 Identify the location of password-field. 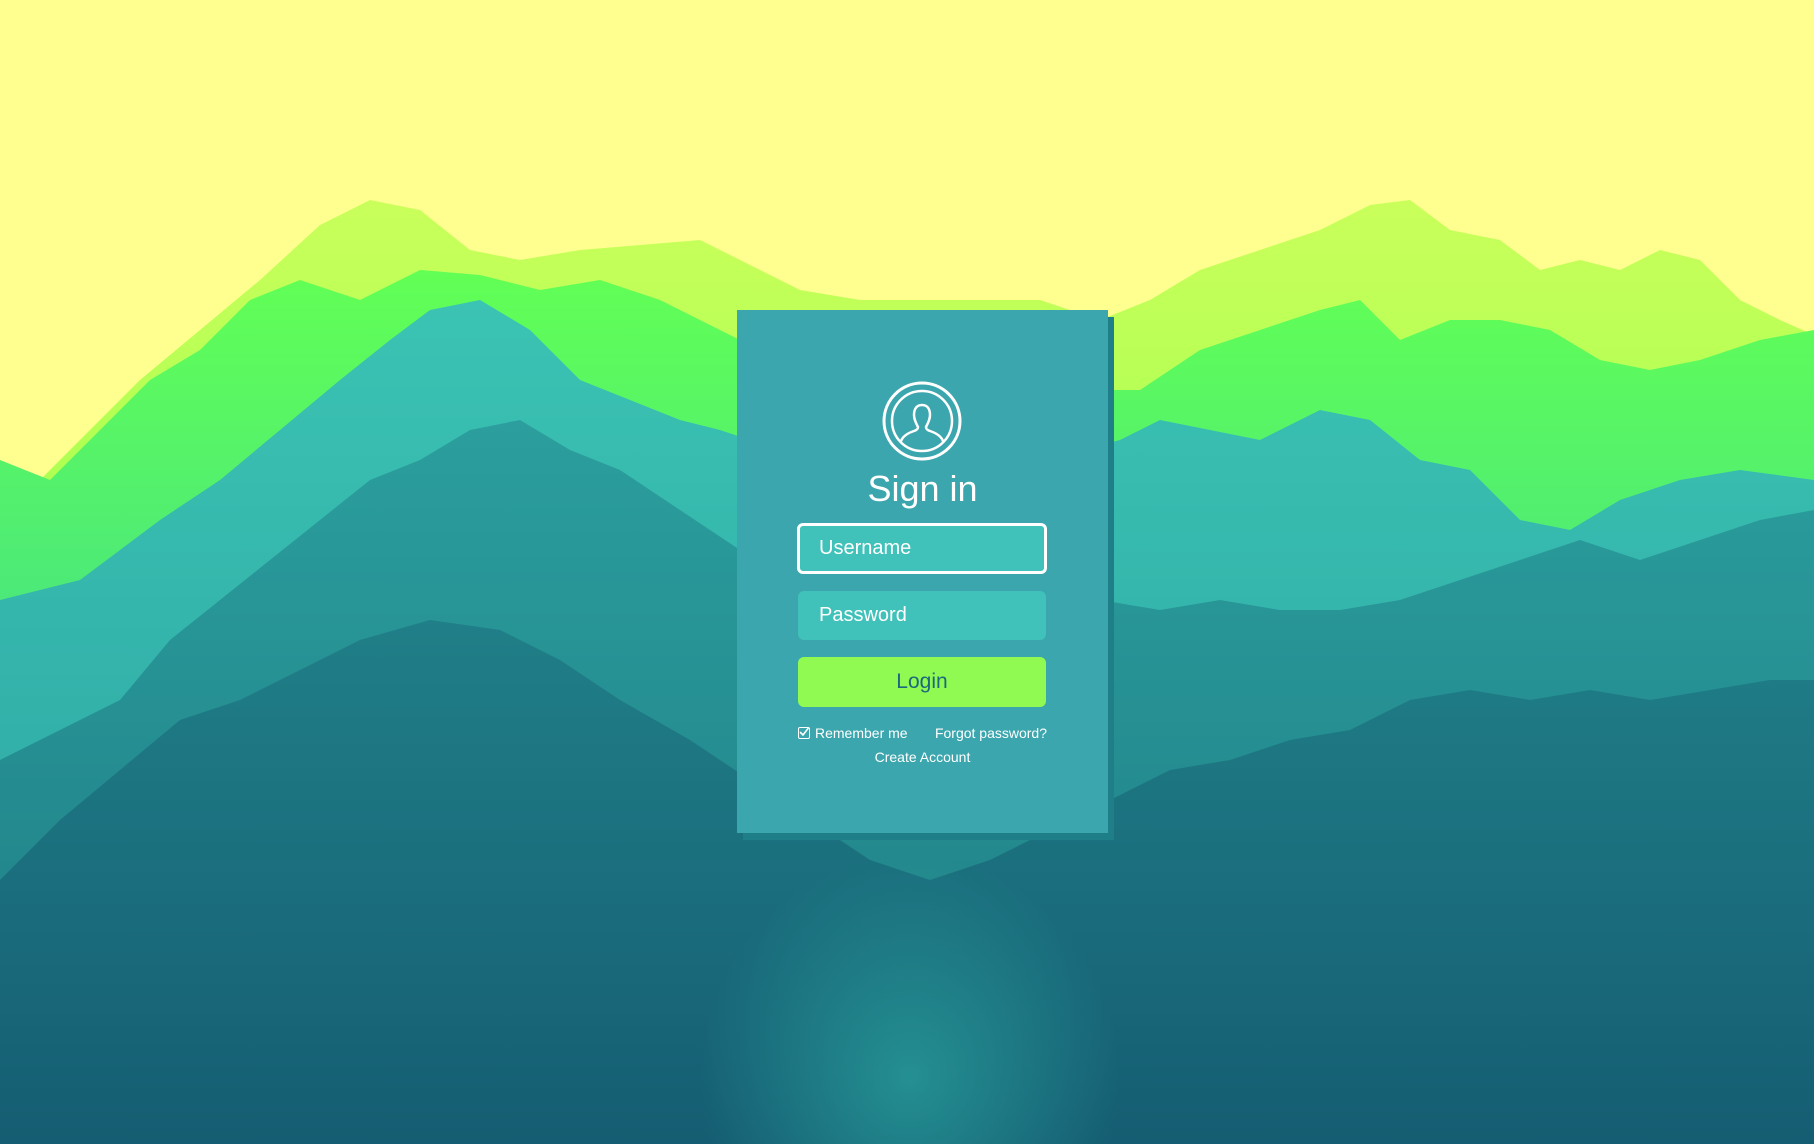
(922, 615).